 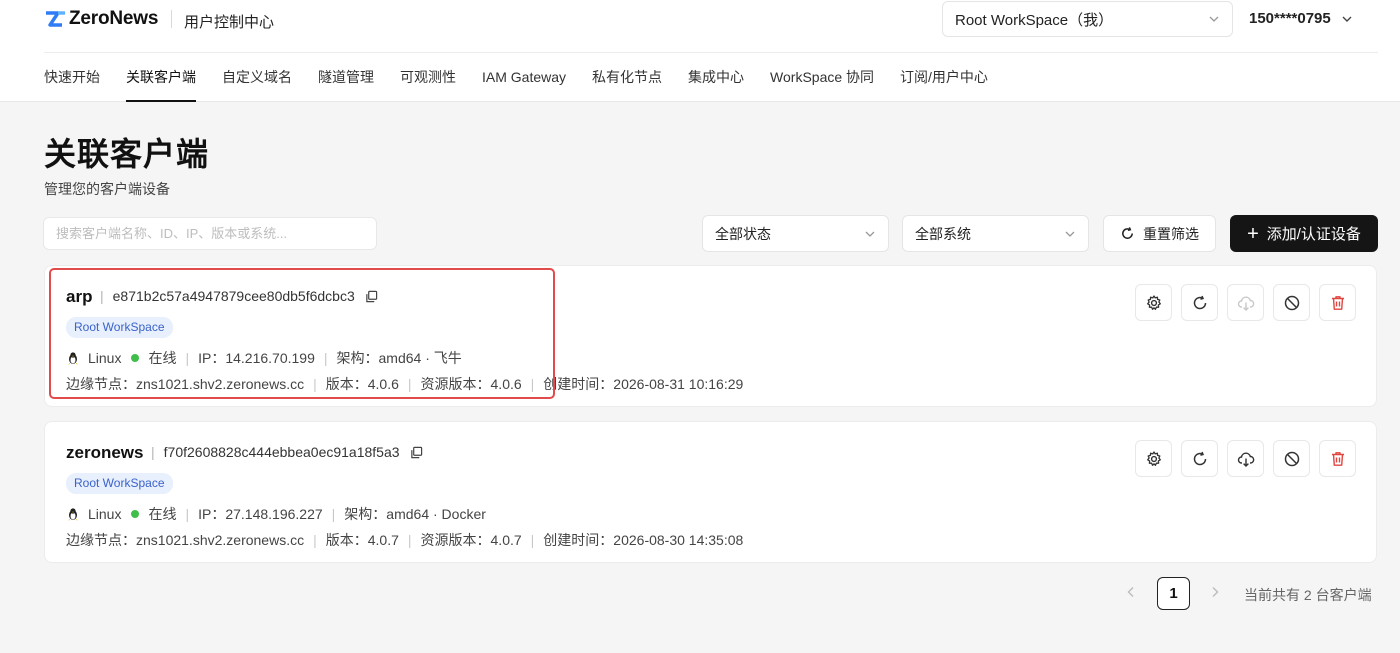 I want to click on logo-text: ZeroNews, so click(x=114, y=18).